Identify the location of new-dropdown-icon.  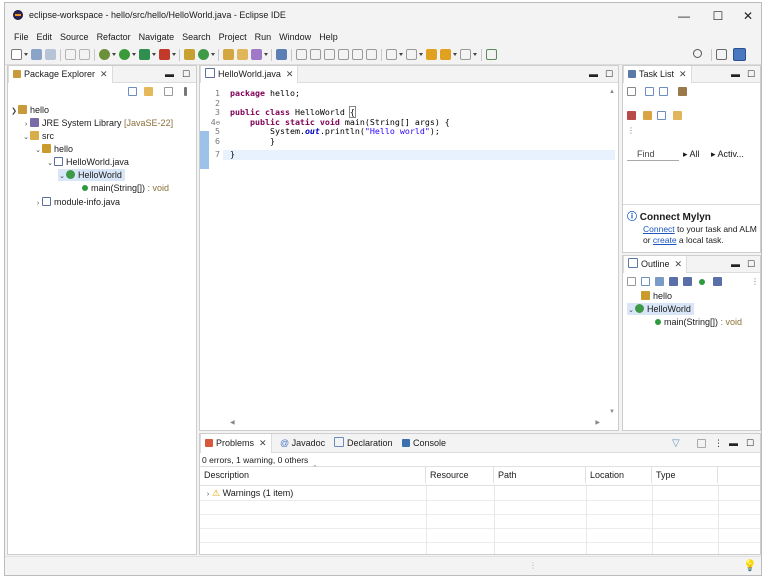
(26, 54).